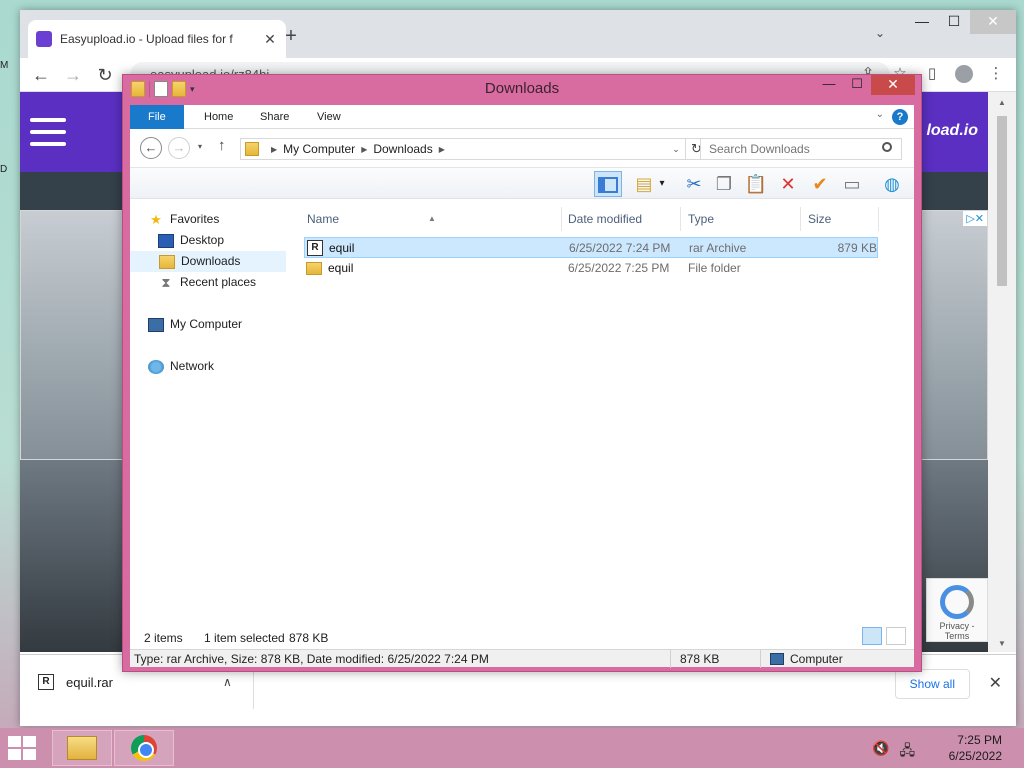  Describe the element at coordinates (157, 117) in the screenshot. I see `tab-file: File` at that location.